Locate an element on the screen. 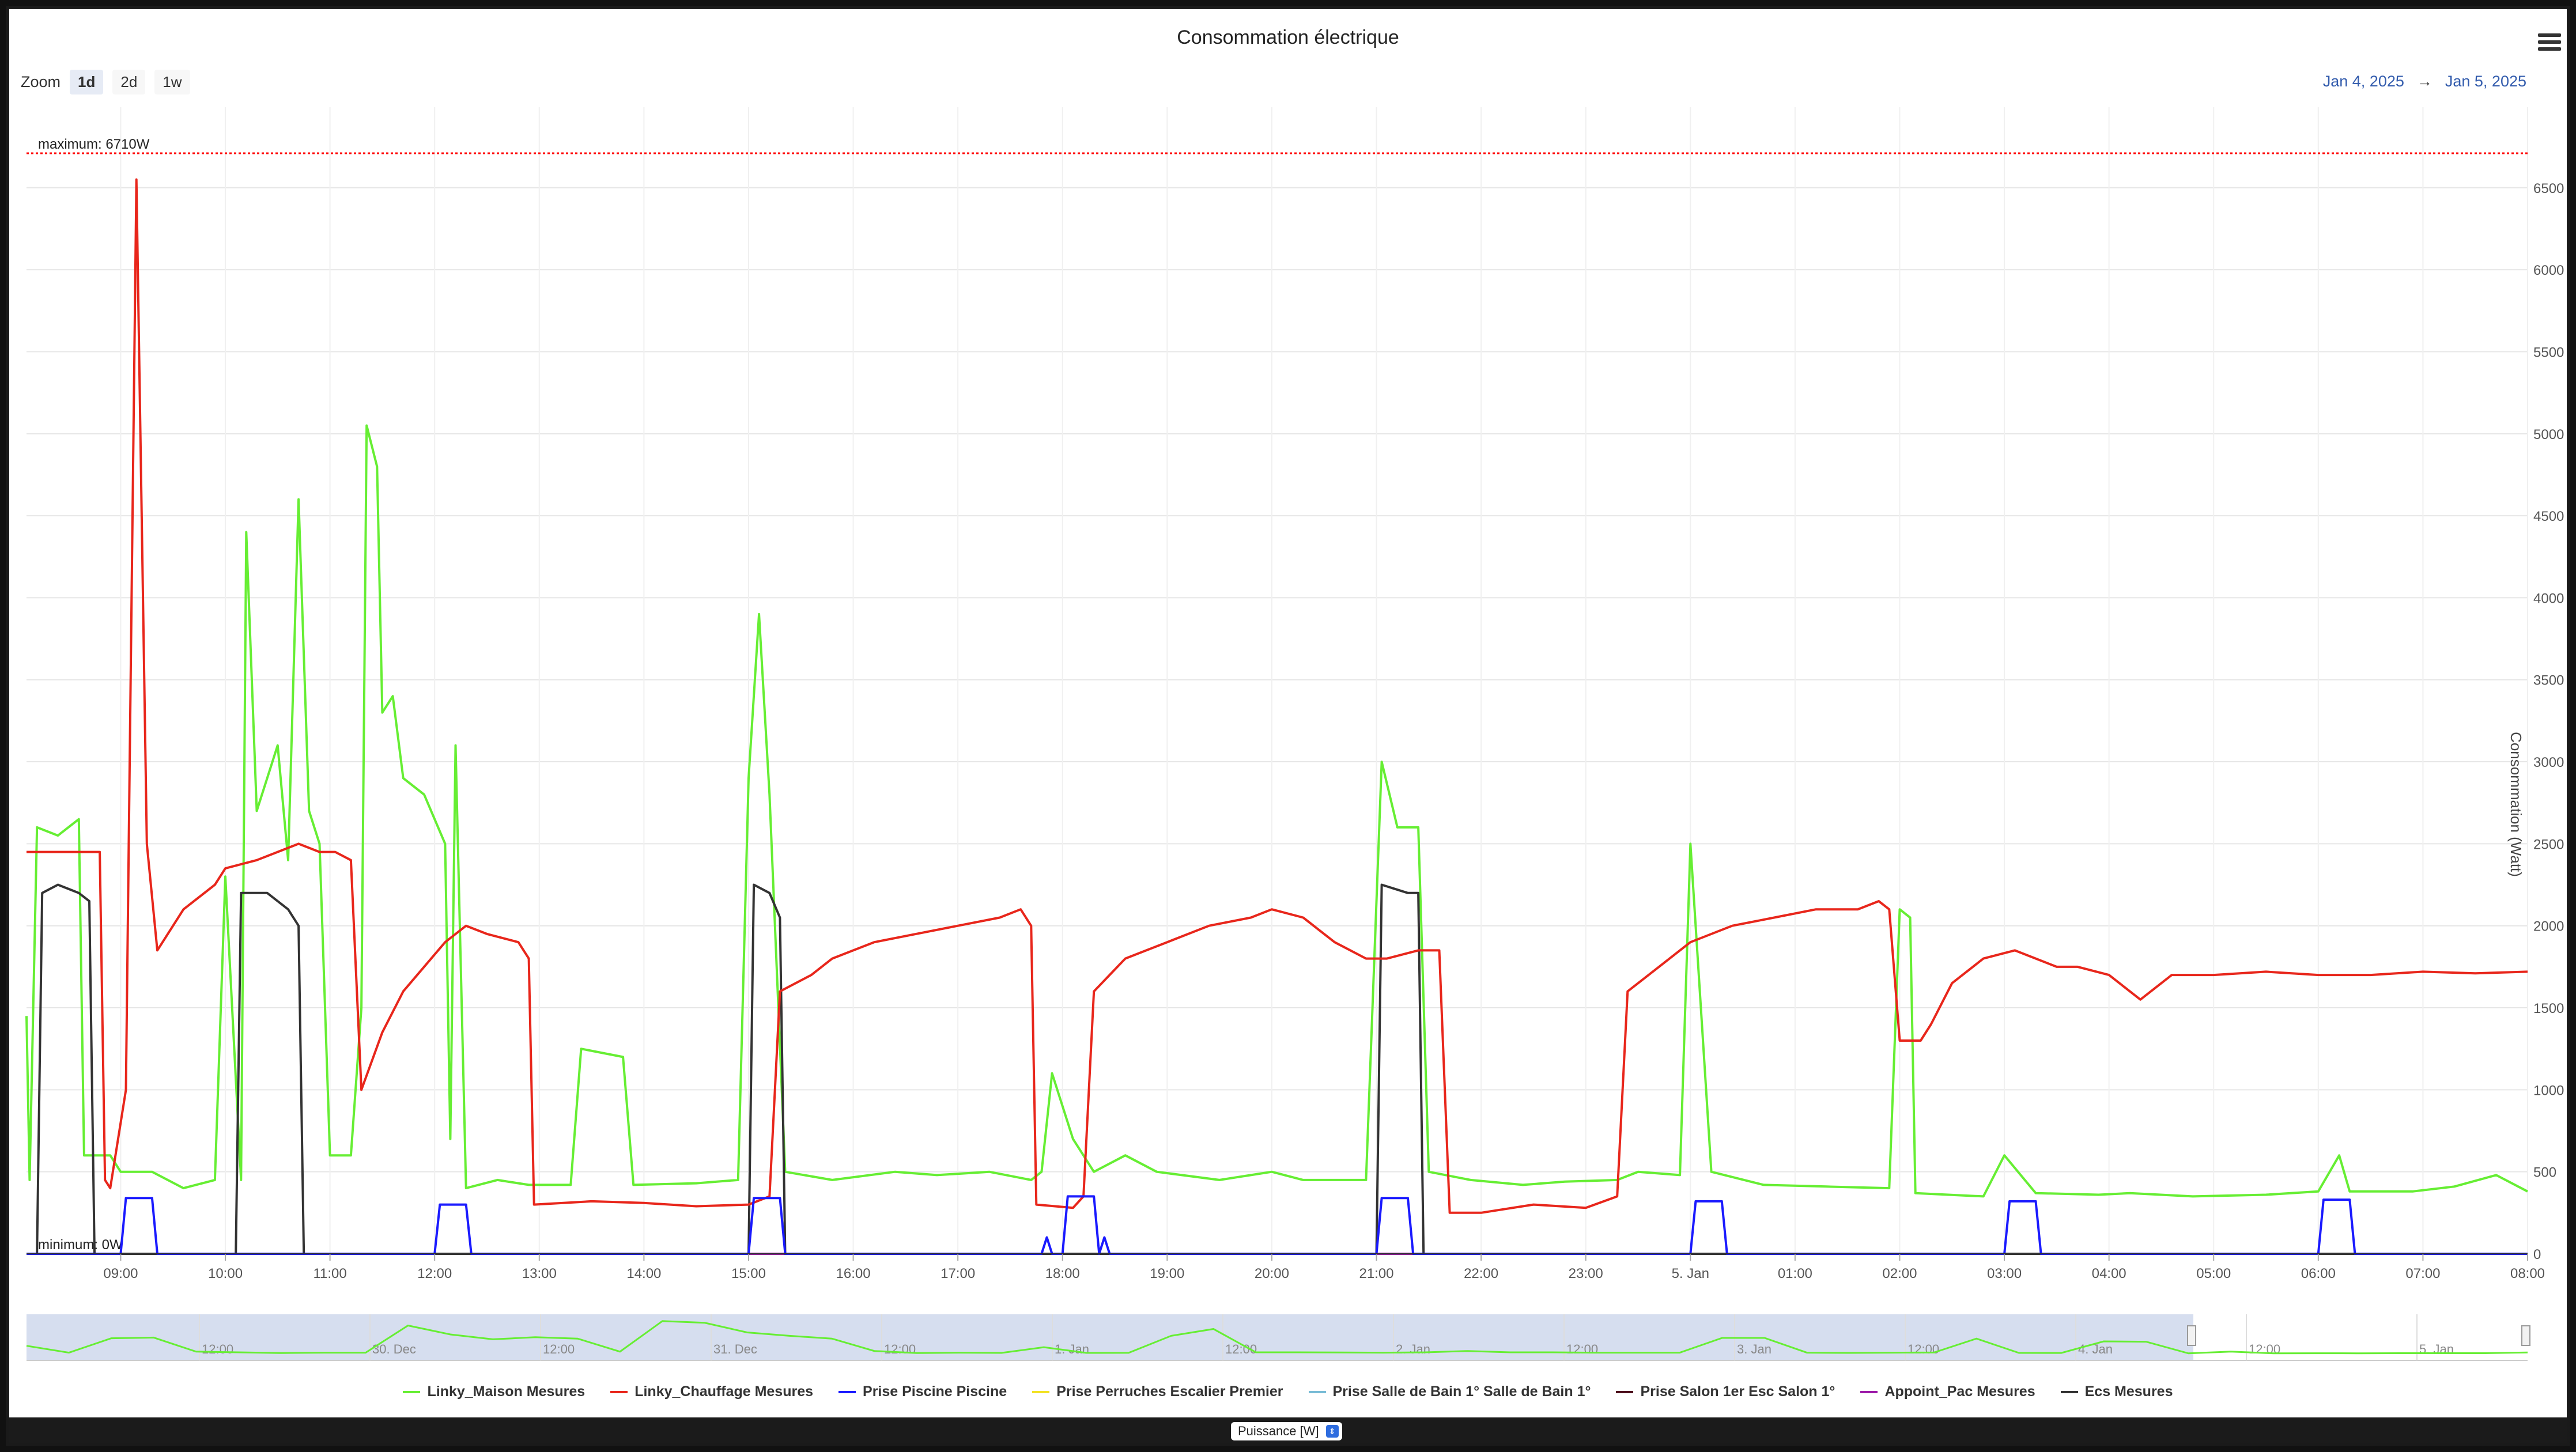  legend-item: Prise Salon 1er Esc Salon 1° is located at coordinates (1725, 1391).